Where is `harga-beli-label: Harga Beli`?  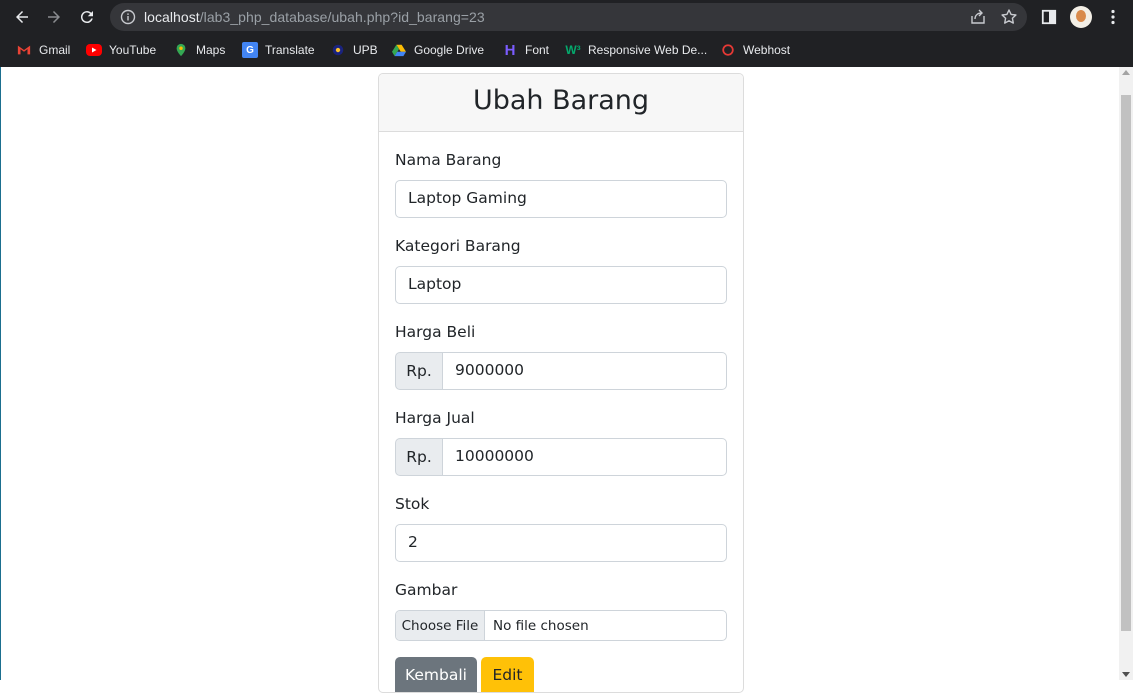 harga-beli-label: Harga Beli is located at coordinates (435, 332).